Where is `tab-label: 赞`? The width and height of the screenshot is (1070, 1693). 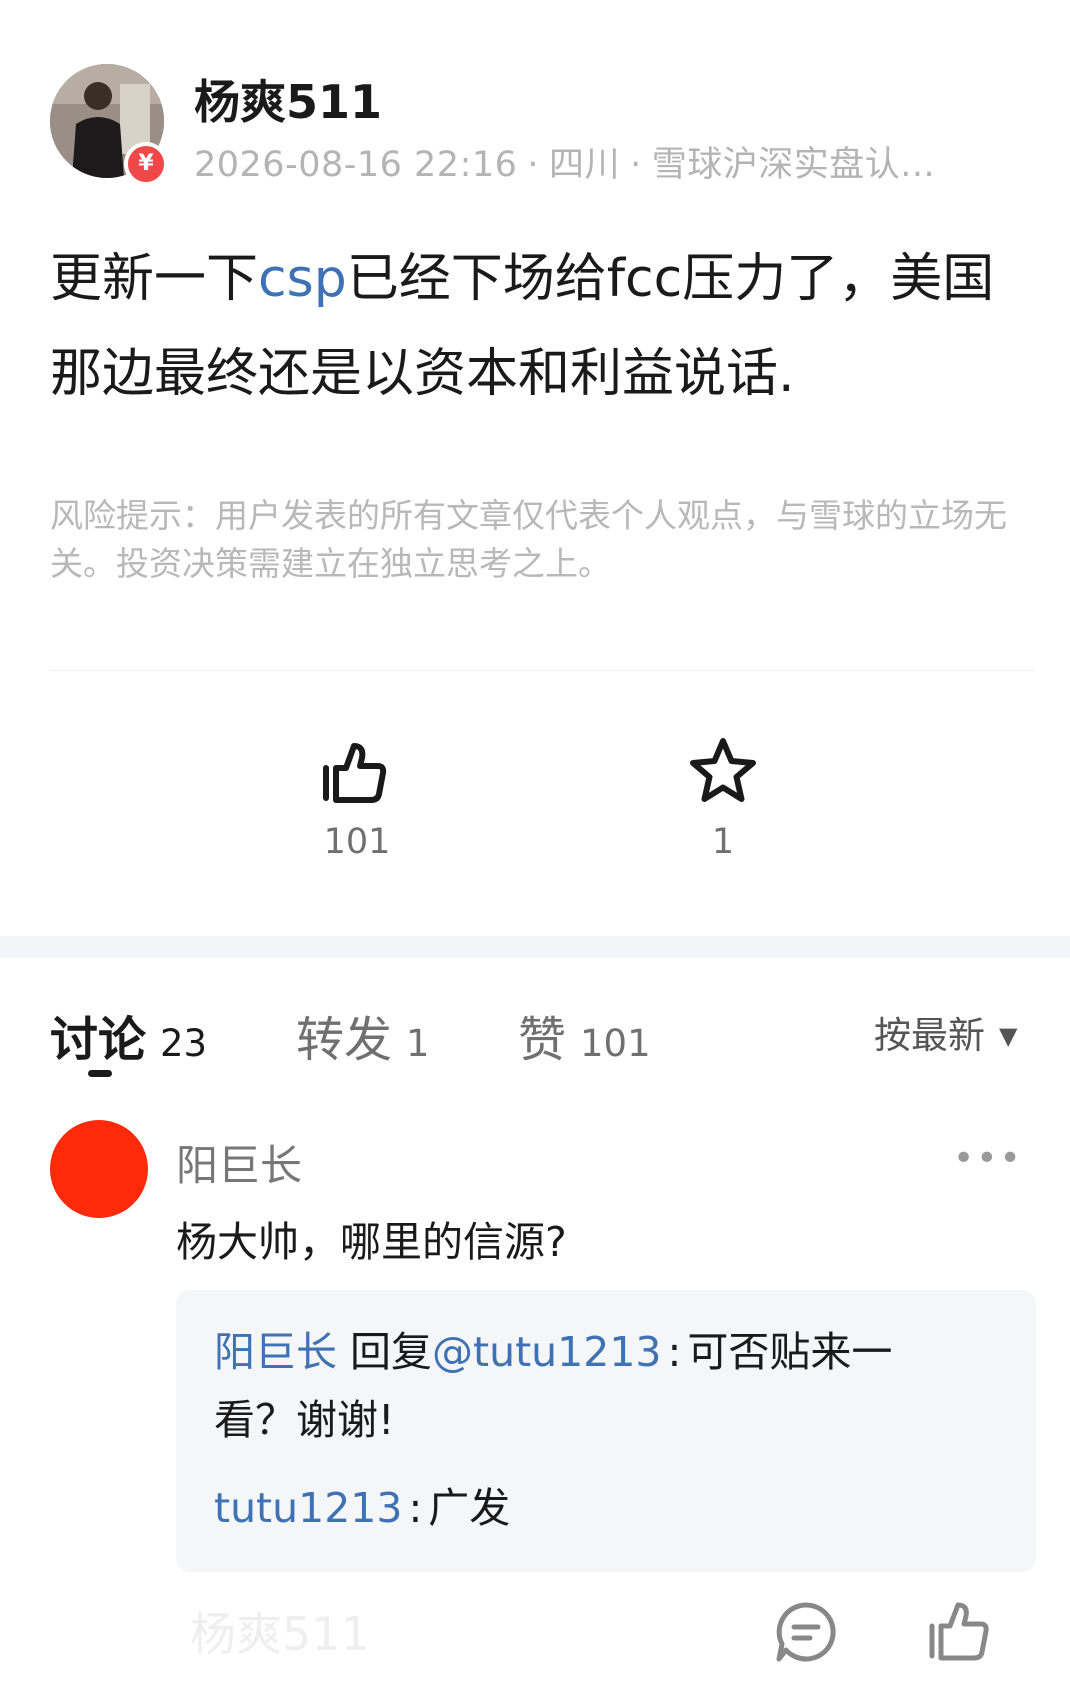
tab-label: 赞 is located at coordinates (542, 1040).